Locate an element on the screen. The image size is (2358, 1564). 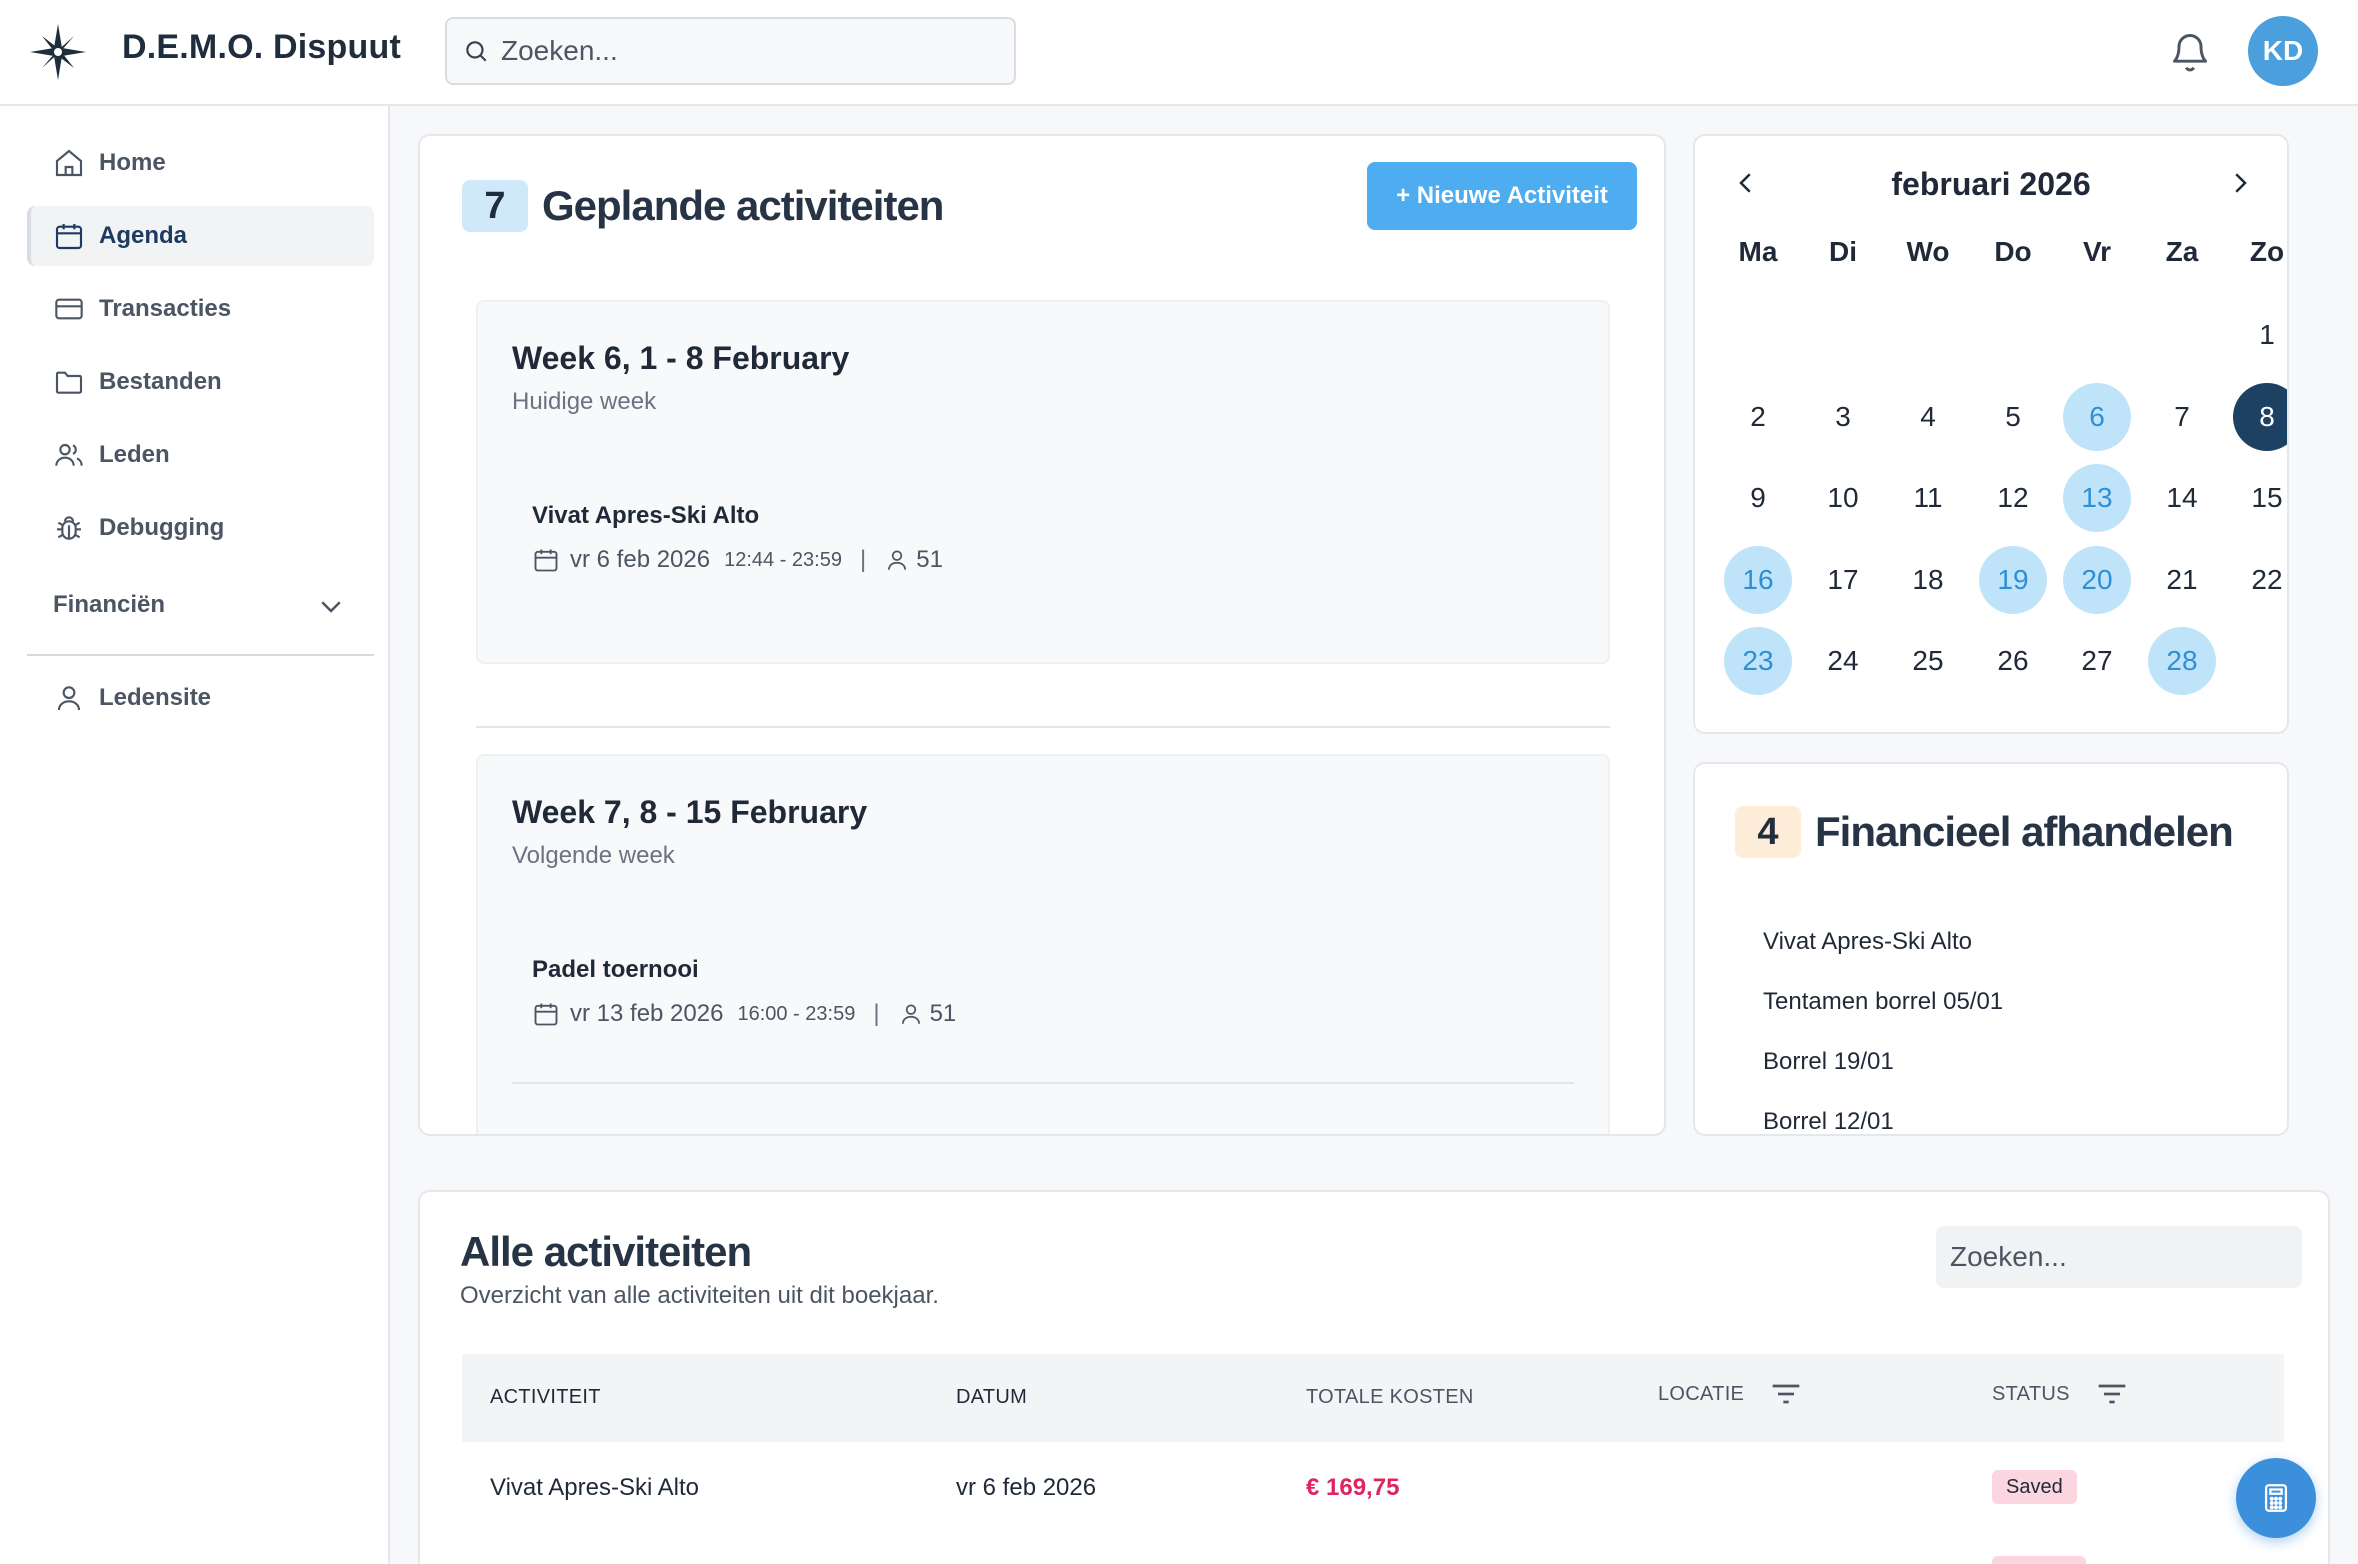
calendar-day: 17 is located at coordinates (1843, 580).